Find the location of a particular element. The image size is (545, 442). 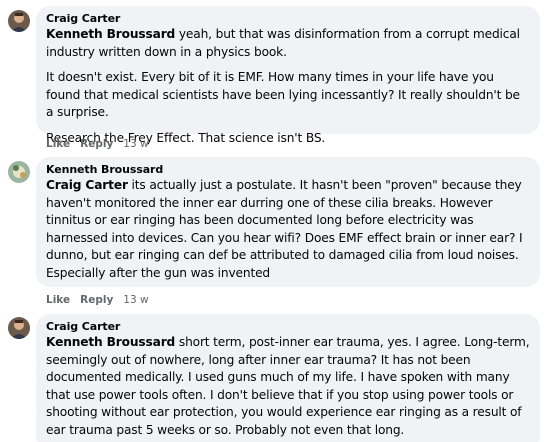

mention-link: Craig Carter is located at coordinates (87, 185).